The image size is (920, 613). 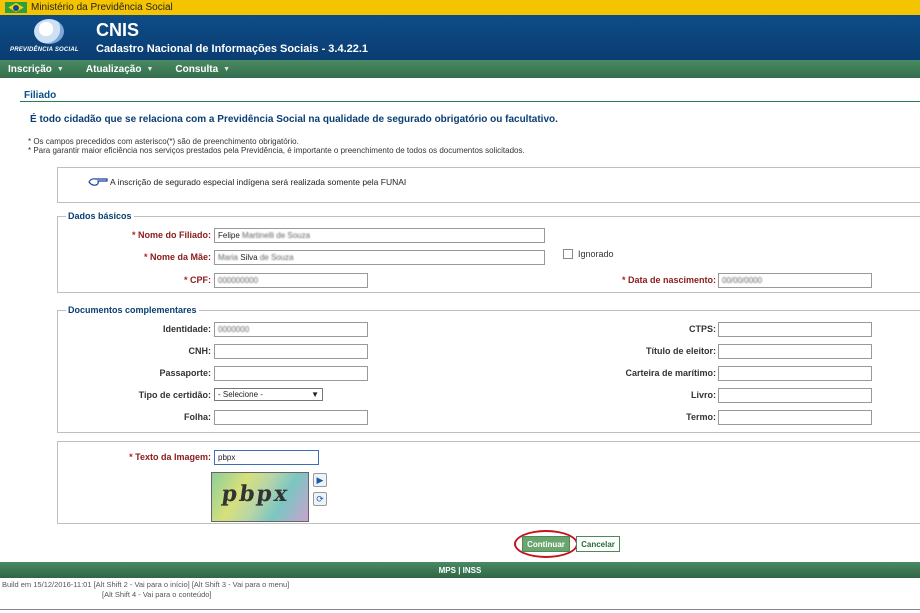 I want to click on nome-filiado-redacted: Martinelli de Souza, so click(x=276, y=235).